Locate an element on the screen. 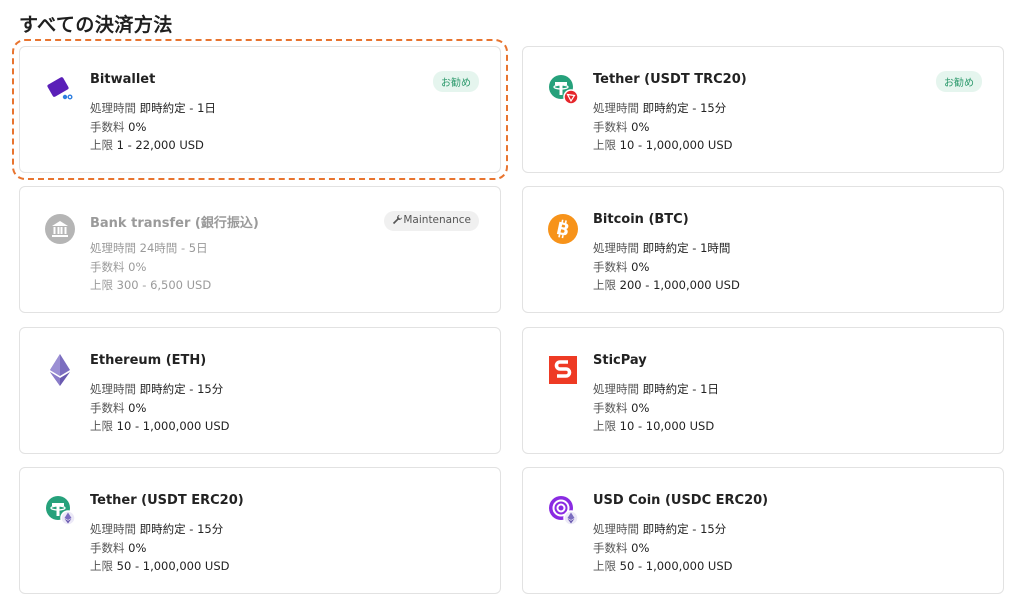  card-title: Tether (USDT TRC20) is located at coordinates (670, 79).